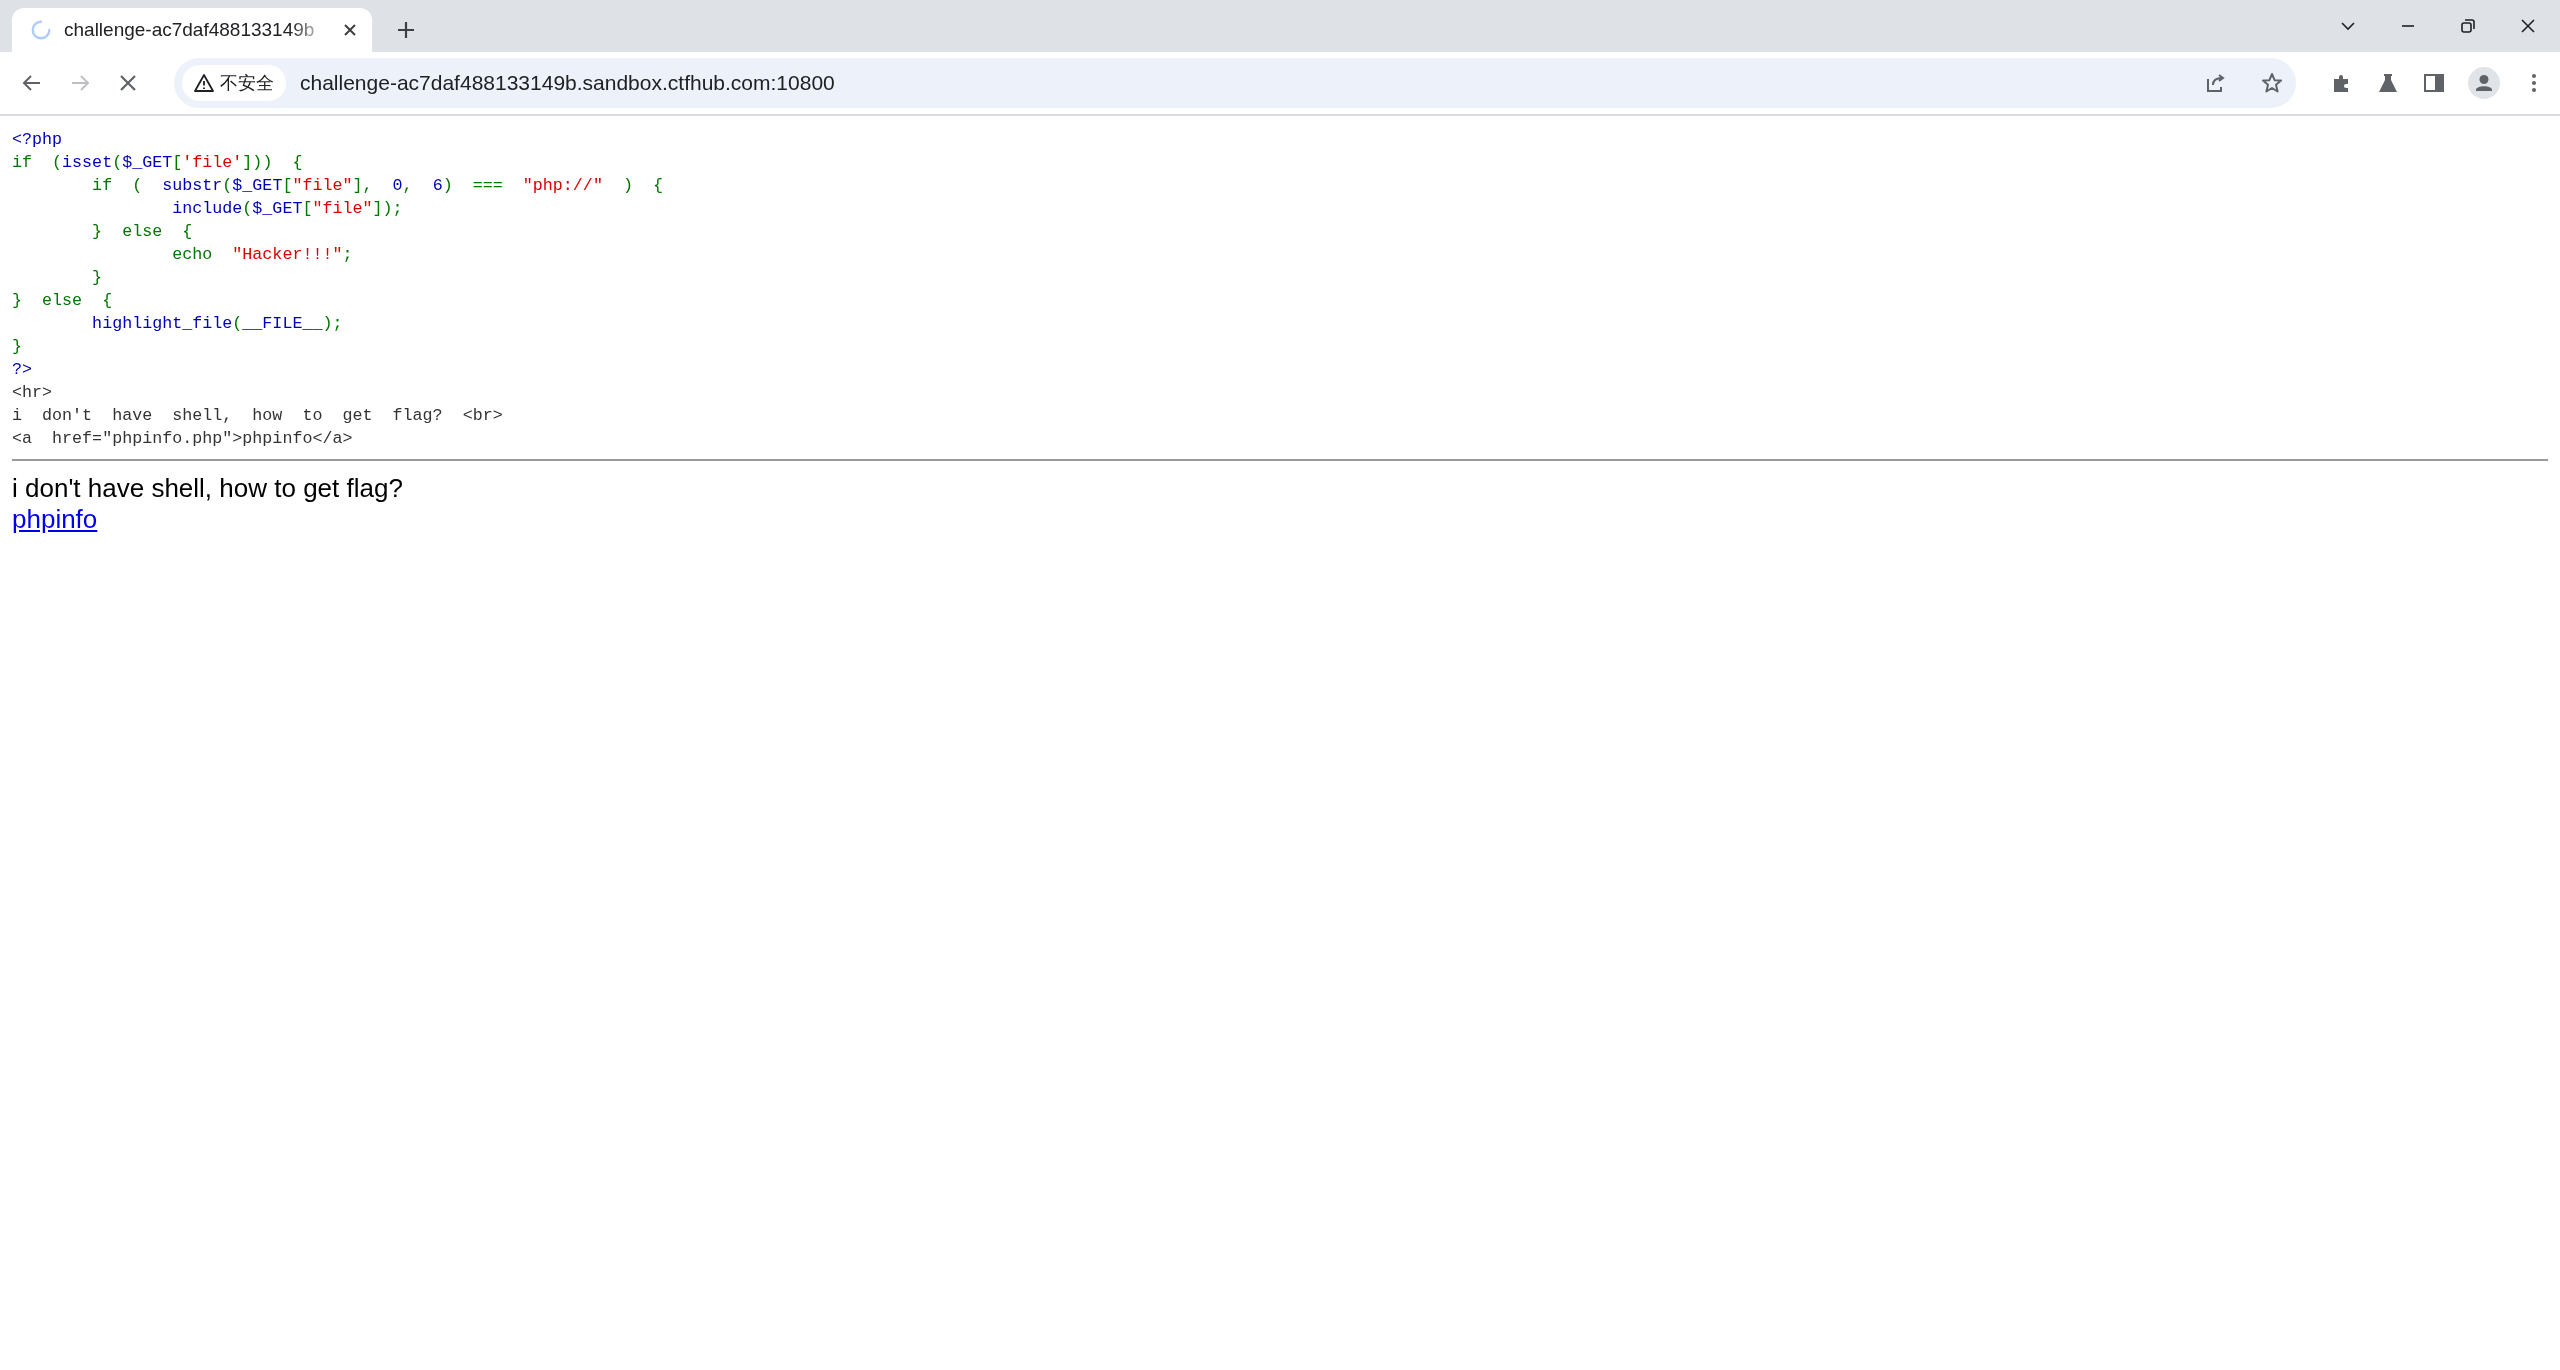 The image size is (2560, 1370). I want to click on star-icon, so click(2272, 83).